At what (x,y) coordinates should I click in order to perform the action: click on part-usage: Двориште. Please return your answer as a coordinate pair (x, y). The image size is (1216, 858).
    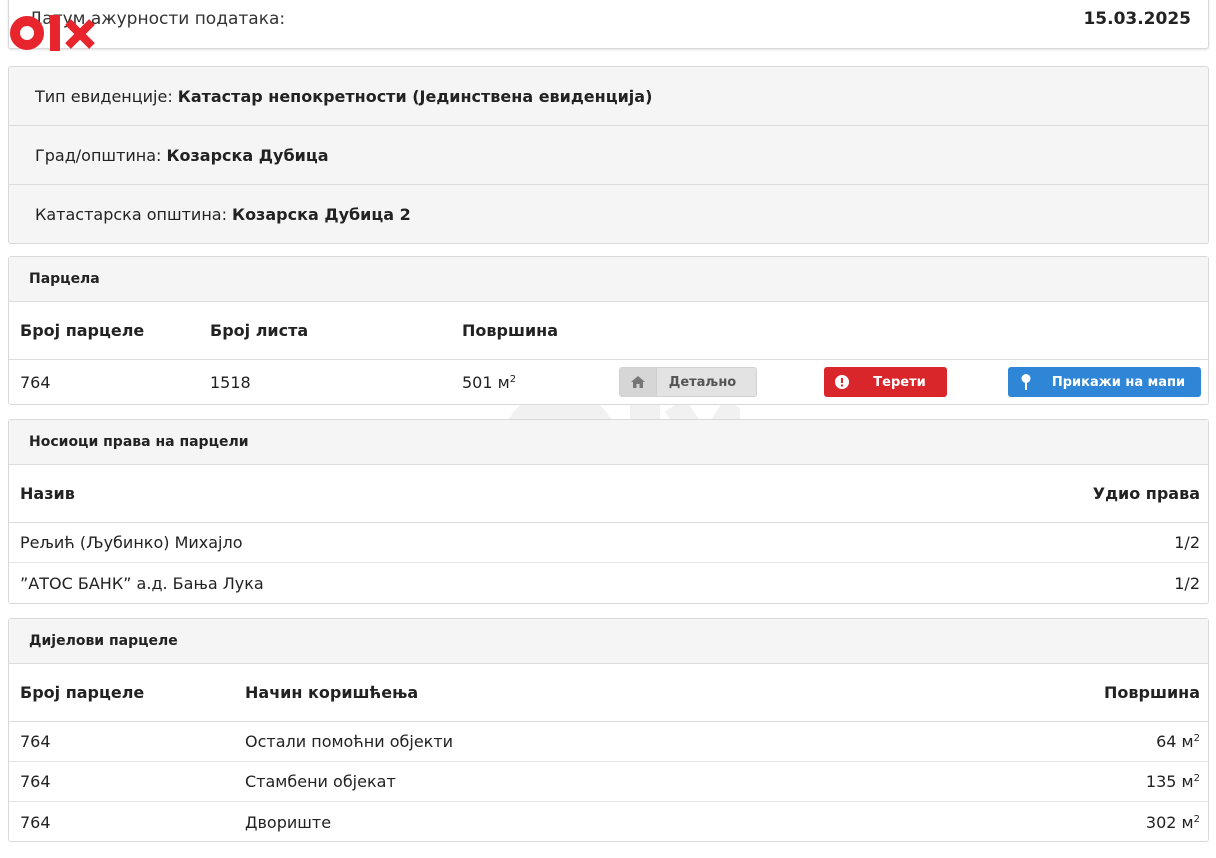
    Looking at the image, I should click on (288, 822).